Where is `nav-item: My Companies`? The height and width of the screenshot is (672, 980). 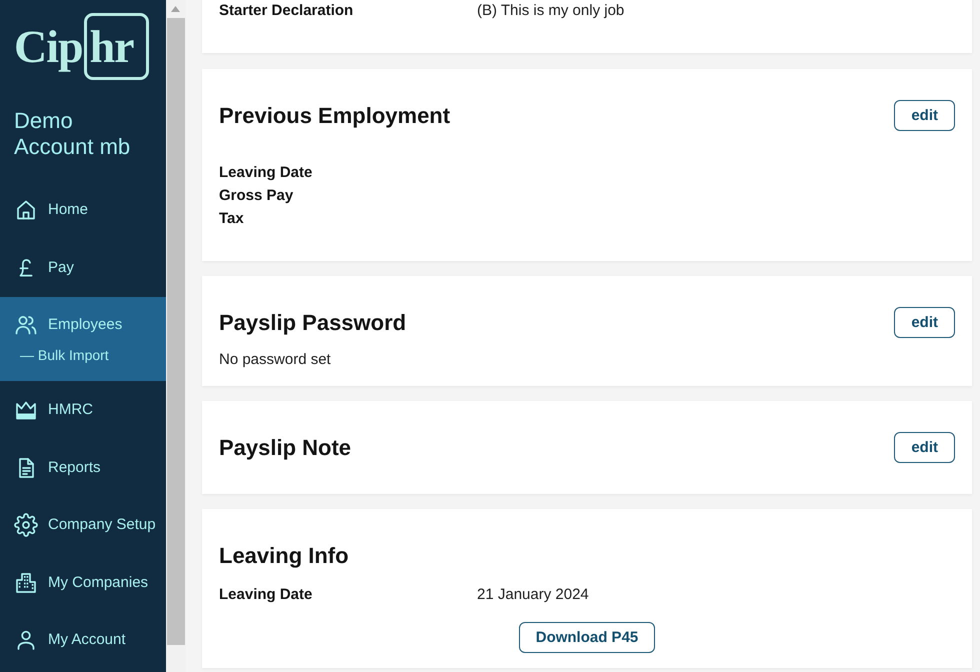
nav-item: My Companies is located at coordinates (83, 583).